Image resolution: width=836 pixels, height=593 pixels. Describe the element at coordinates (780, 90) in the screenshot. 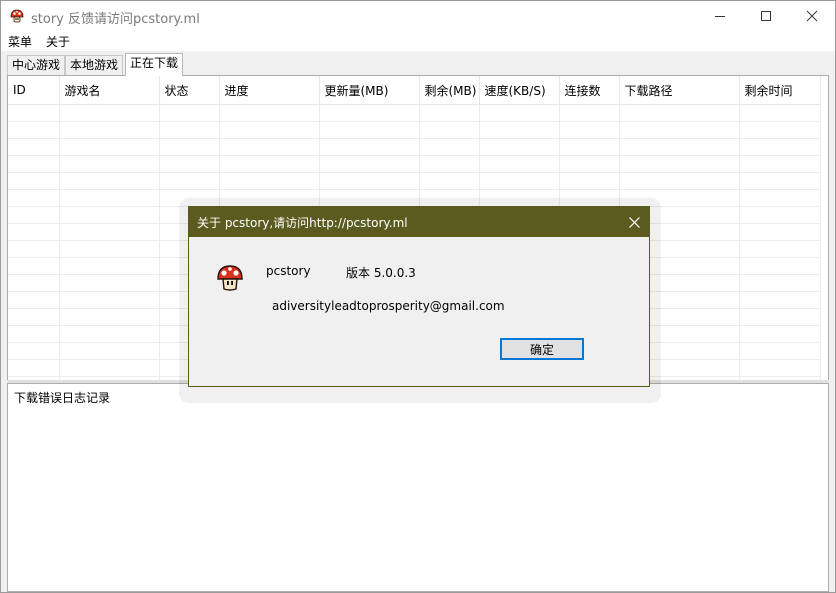

I see `column-header-remaining-time: 剩余时间` at that location.